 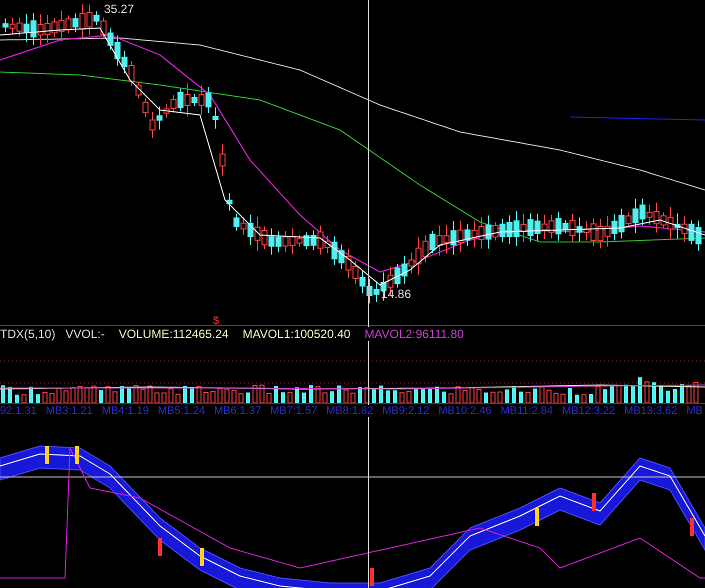 What do you see at coordinates (69, 411) in the screenshot?
I see `indicator-value: MB3:1.21` at bounding box center [69, 411].